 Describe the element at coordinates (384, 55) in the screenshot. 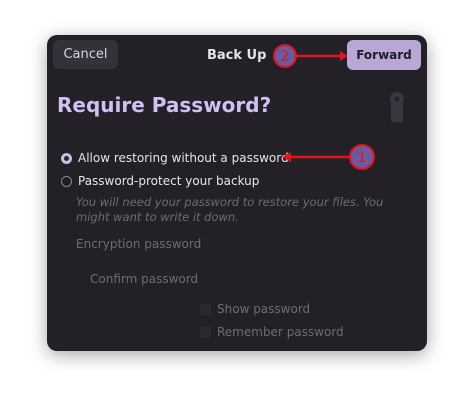

I see `forward-button: Forward` at that location.